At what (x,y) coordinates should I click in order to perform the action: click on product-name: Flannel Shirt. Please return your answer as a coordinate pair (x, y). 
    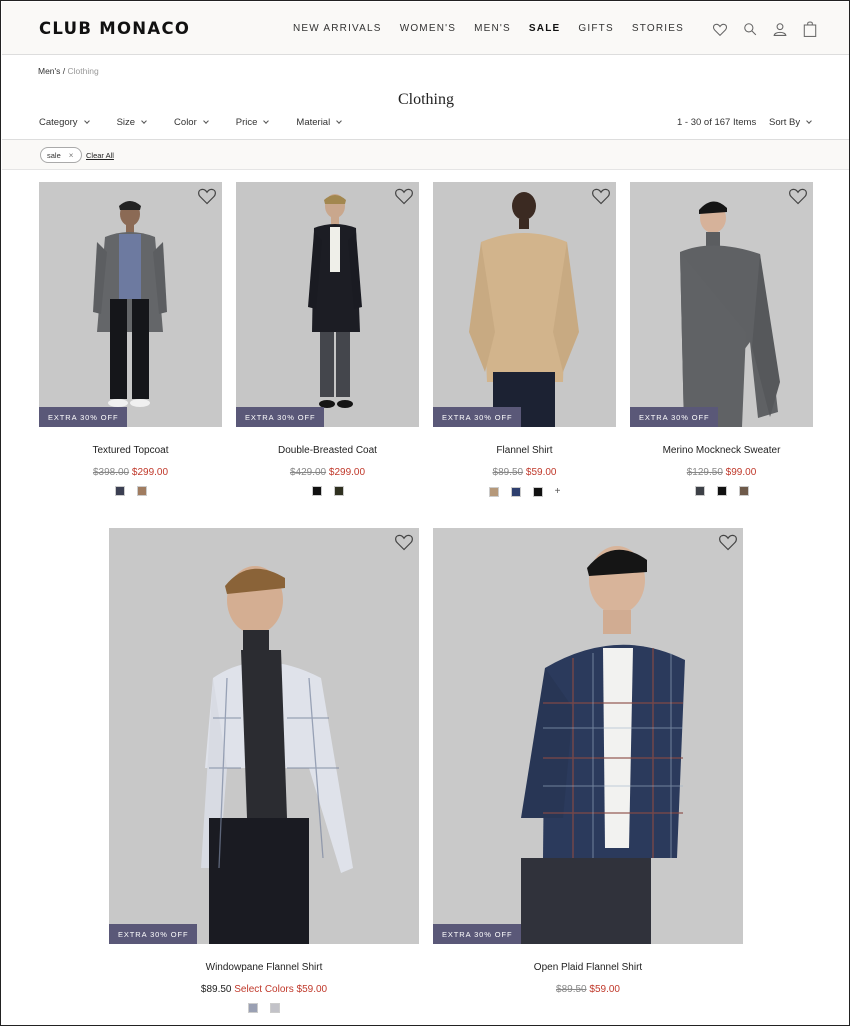
    Looking at the image, I should click on (524, 450).